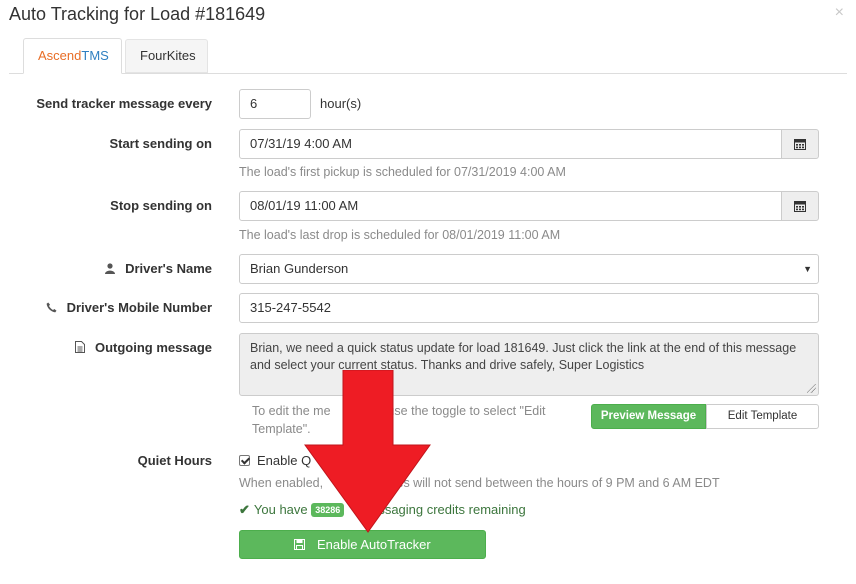 Image resolution: width=856 pixels, height=584 pixels. I want to click on credits-badge: 38286, so click(328, 510).